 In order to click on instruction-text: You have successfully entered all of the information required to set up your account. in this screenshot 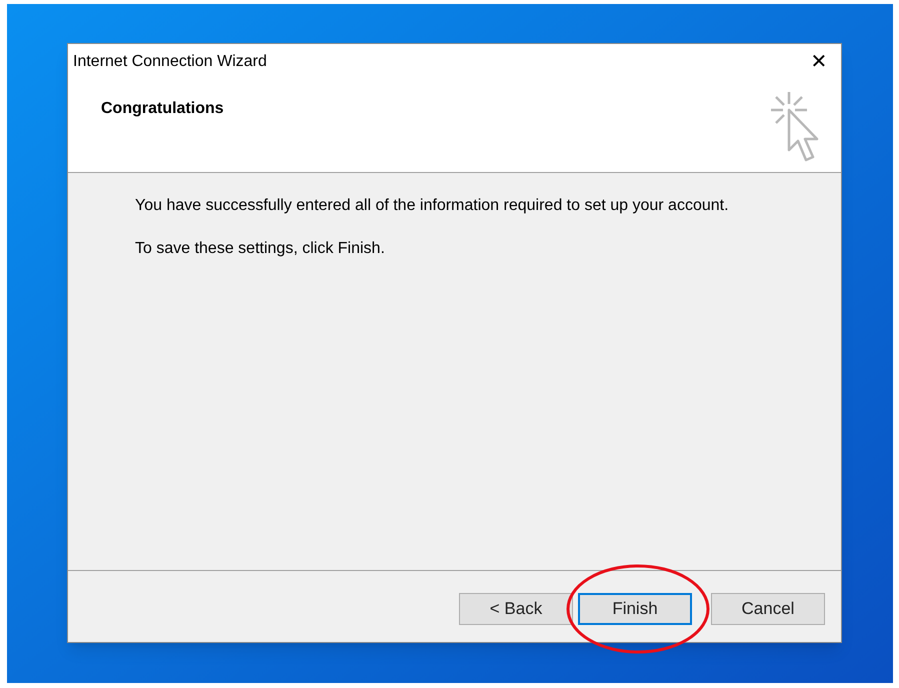, I will do `click(432, 206)`.